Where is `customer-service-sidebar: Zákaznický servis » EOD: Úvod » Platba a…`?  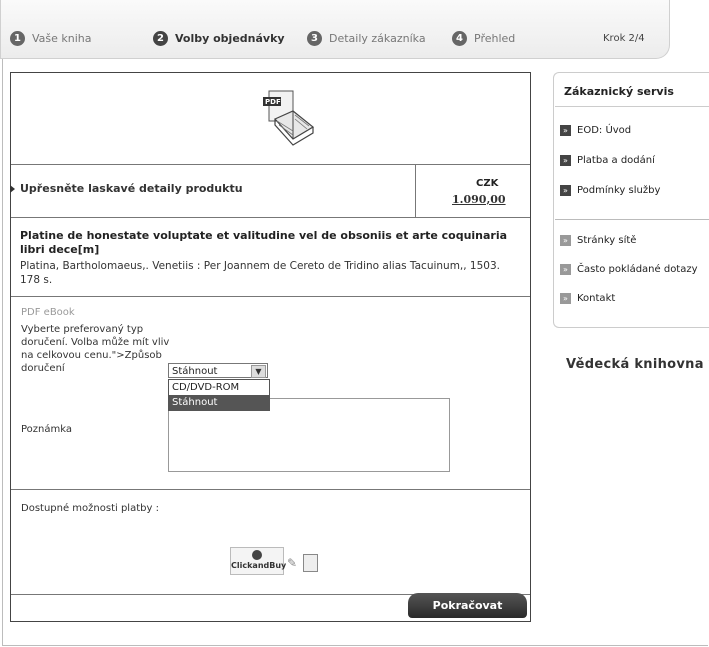
customer-service-sidebar: Zákaznický servis » EOD: Úvod » Platba a… is located at coordinates (631, 200).